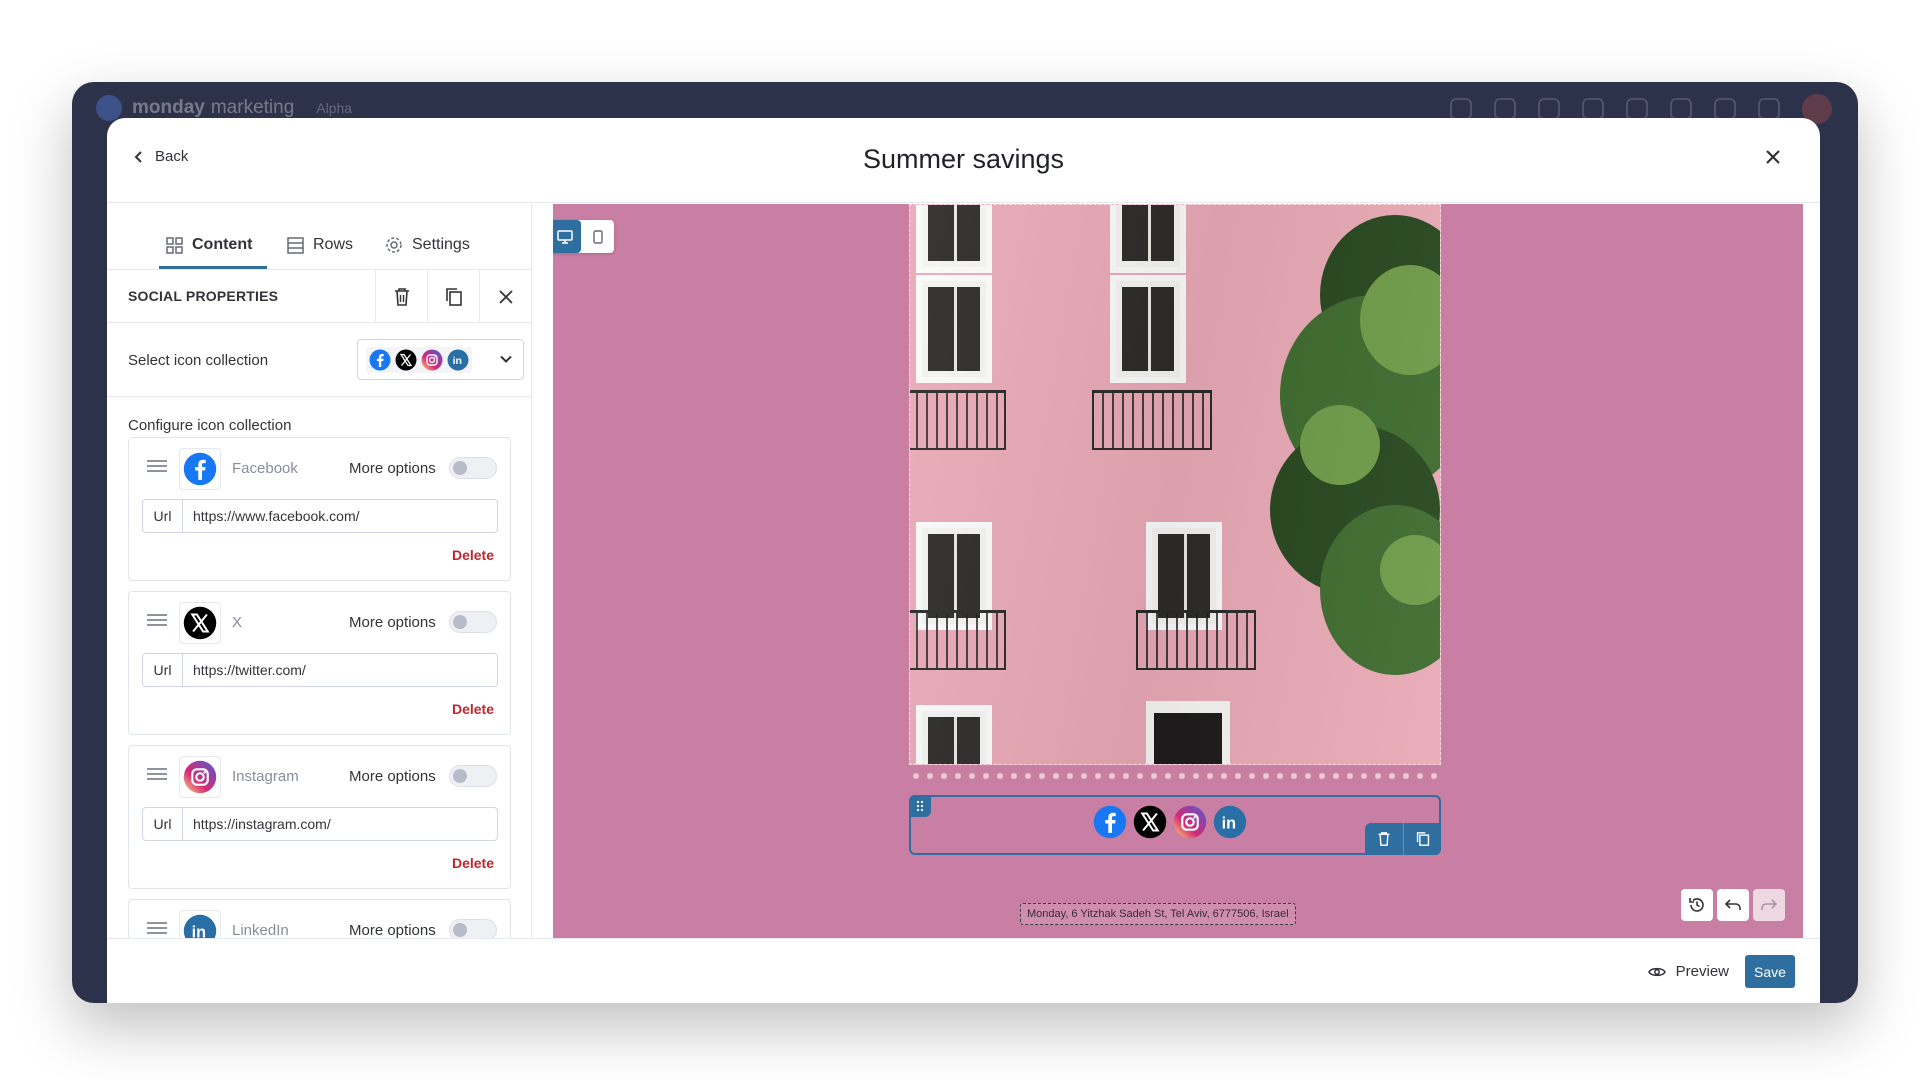 The width and height of the screenshot is (1920, 1080). What do you see at coordinates (265, 468) in the screenshot?
I see `icon-name: Facebook` at bounding box center [265, 468].